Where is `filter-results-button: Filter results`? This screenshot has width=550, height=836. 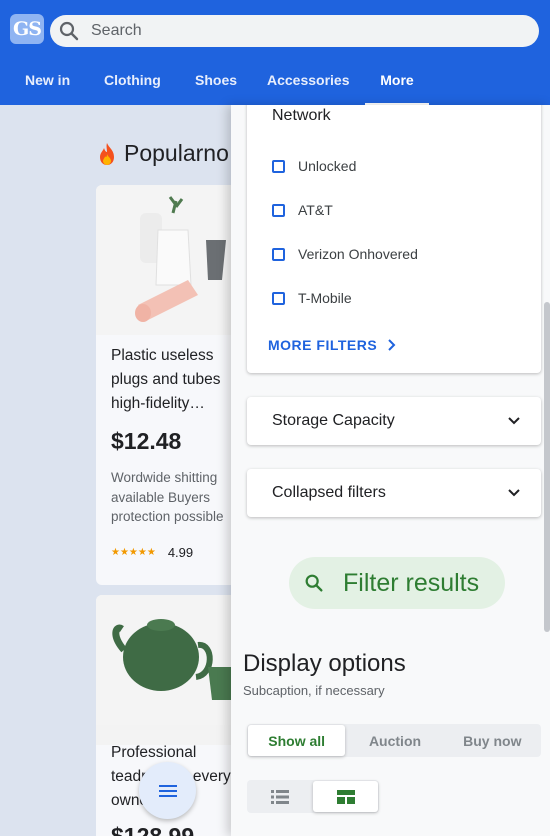
filter-results-button: Filter results is located at coordinates (397, 583).